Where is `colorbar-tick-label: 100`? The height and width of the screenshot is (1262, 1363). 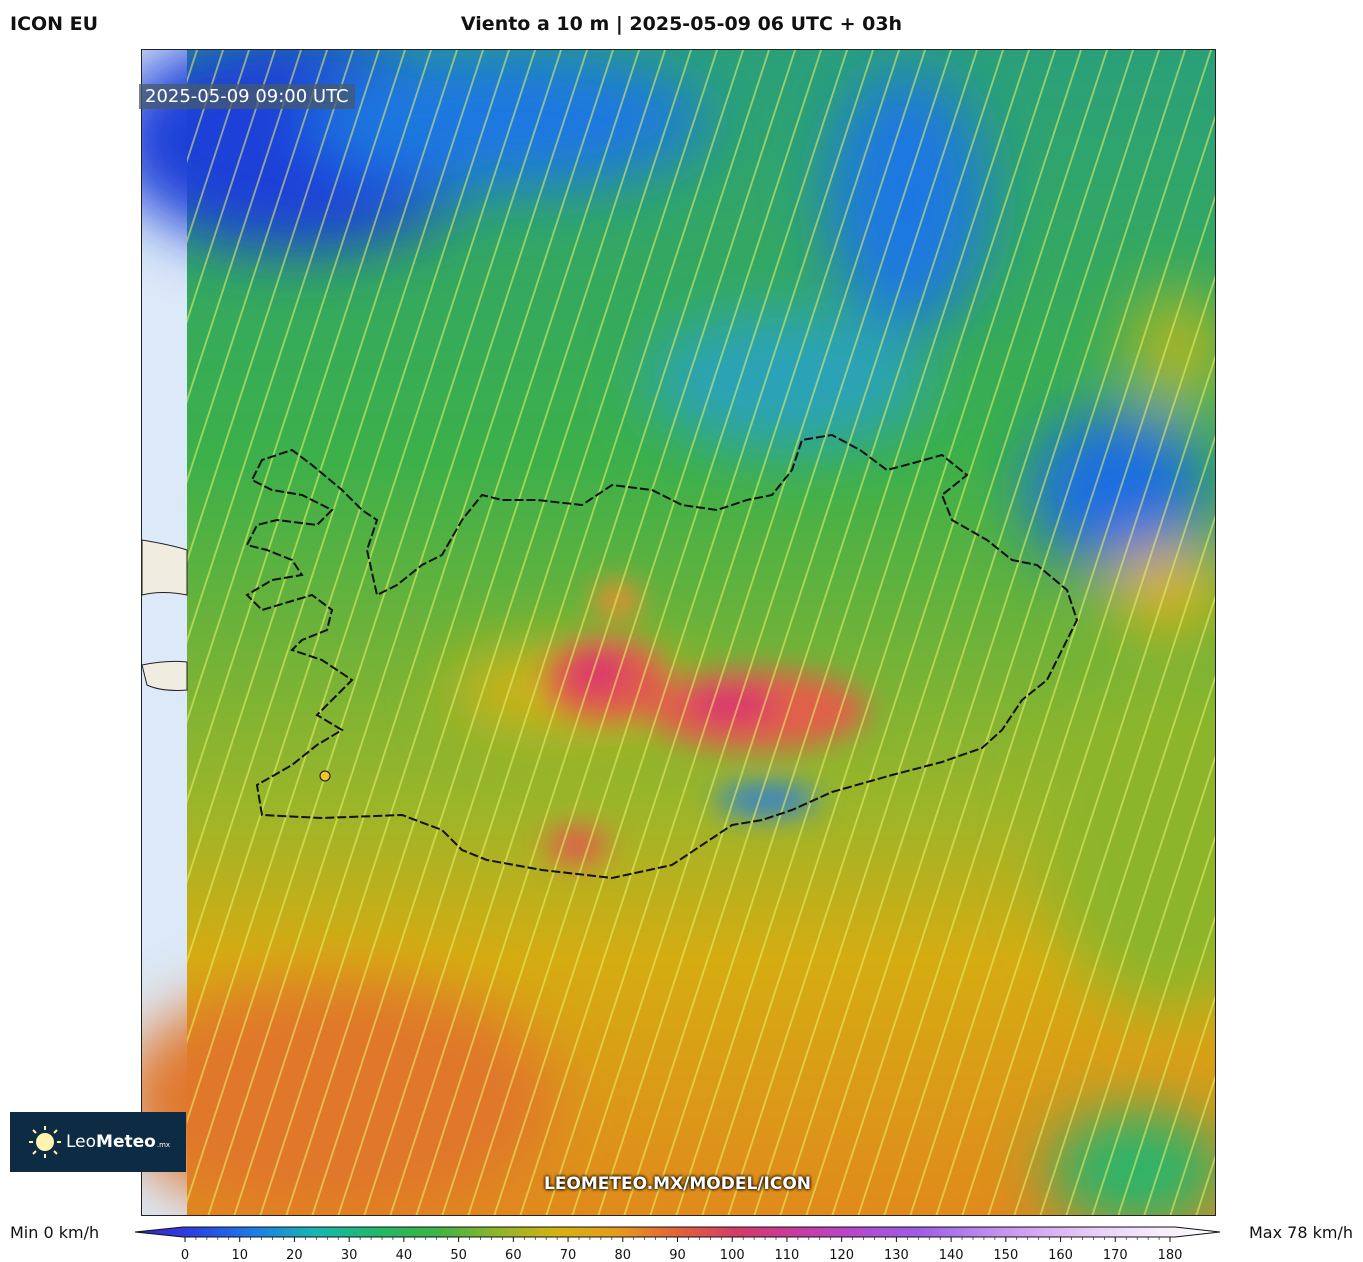 colorbar-tick-label: 100 is located at coordinates (732, 1255).